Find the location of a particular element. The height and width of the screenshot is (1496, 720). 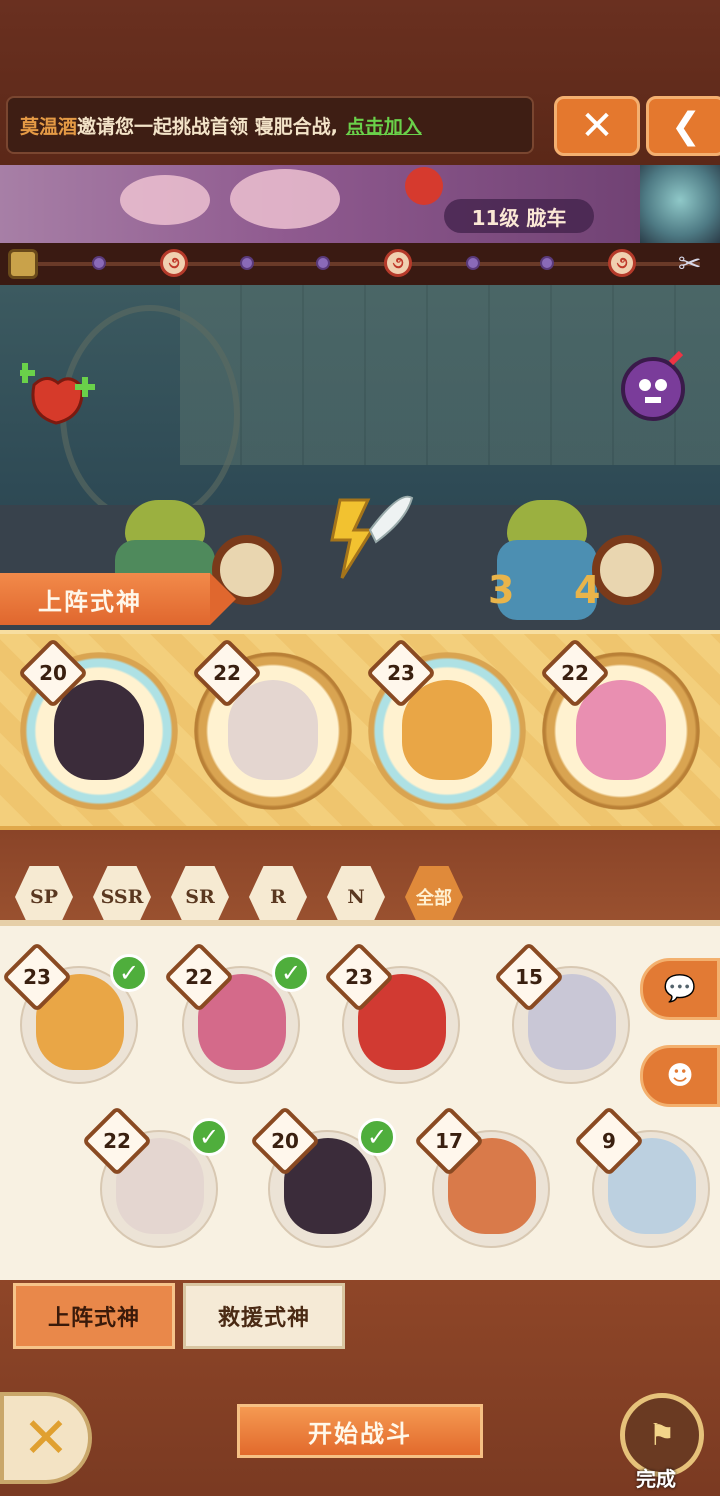

back-arrow-icon: ❮ is located at coordinates (686, 126).